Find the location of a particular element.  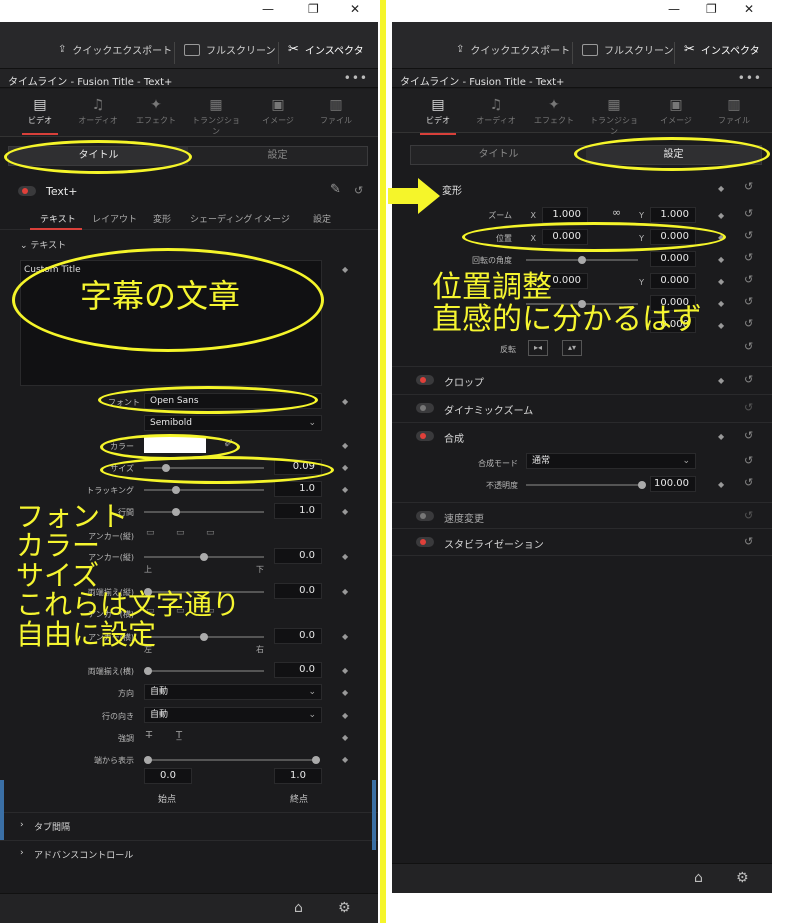

anchor-v-input: 0.0 is located at coordinates (298, 556).